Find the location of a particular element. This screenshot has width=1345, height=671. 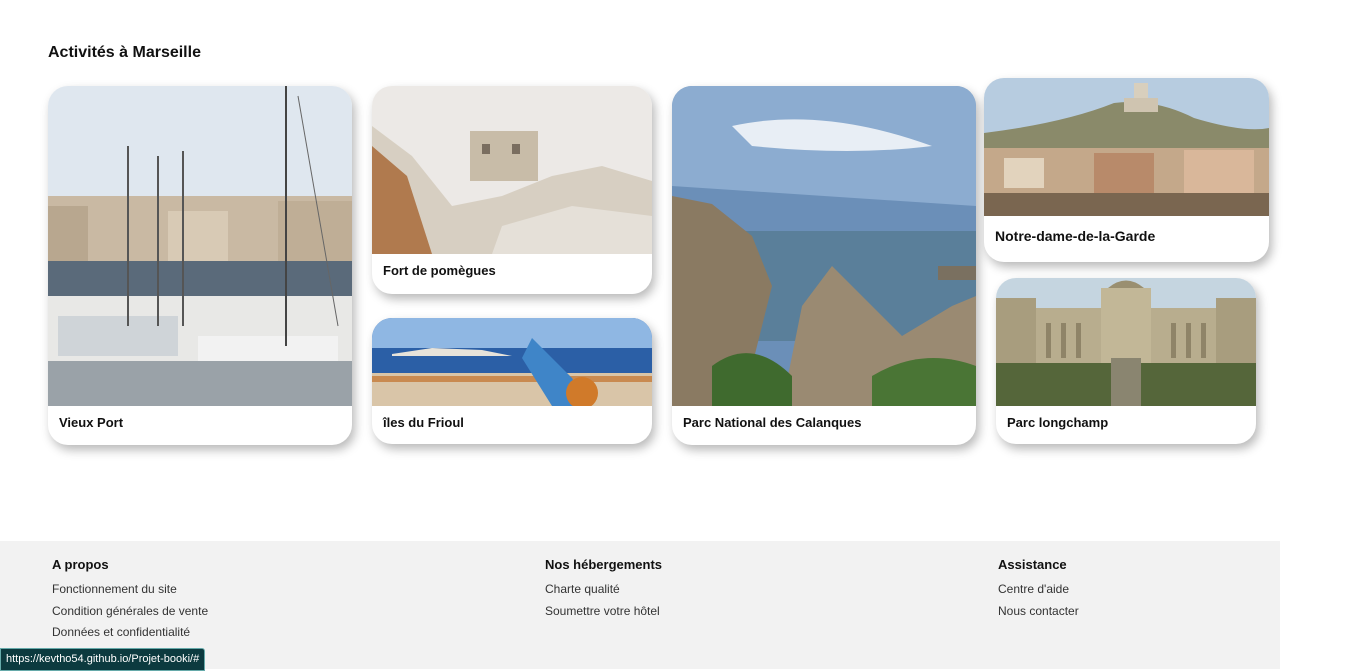

footer-link: Condition générales de vente is located at coordinates (130, 611).